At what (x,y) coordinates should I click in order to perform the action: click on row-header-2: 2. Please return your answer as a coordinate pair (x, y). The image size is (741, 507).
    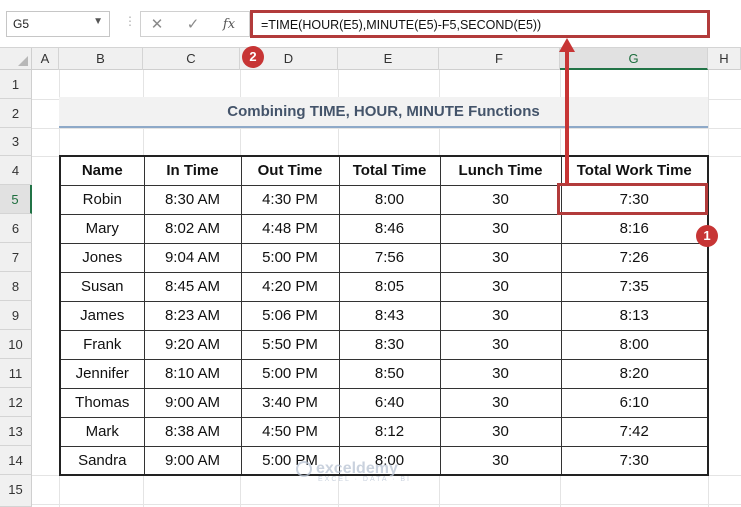
    Looking at the image, I should click on (16, 113).